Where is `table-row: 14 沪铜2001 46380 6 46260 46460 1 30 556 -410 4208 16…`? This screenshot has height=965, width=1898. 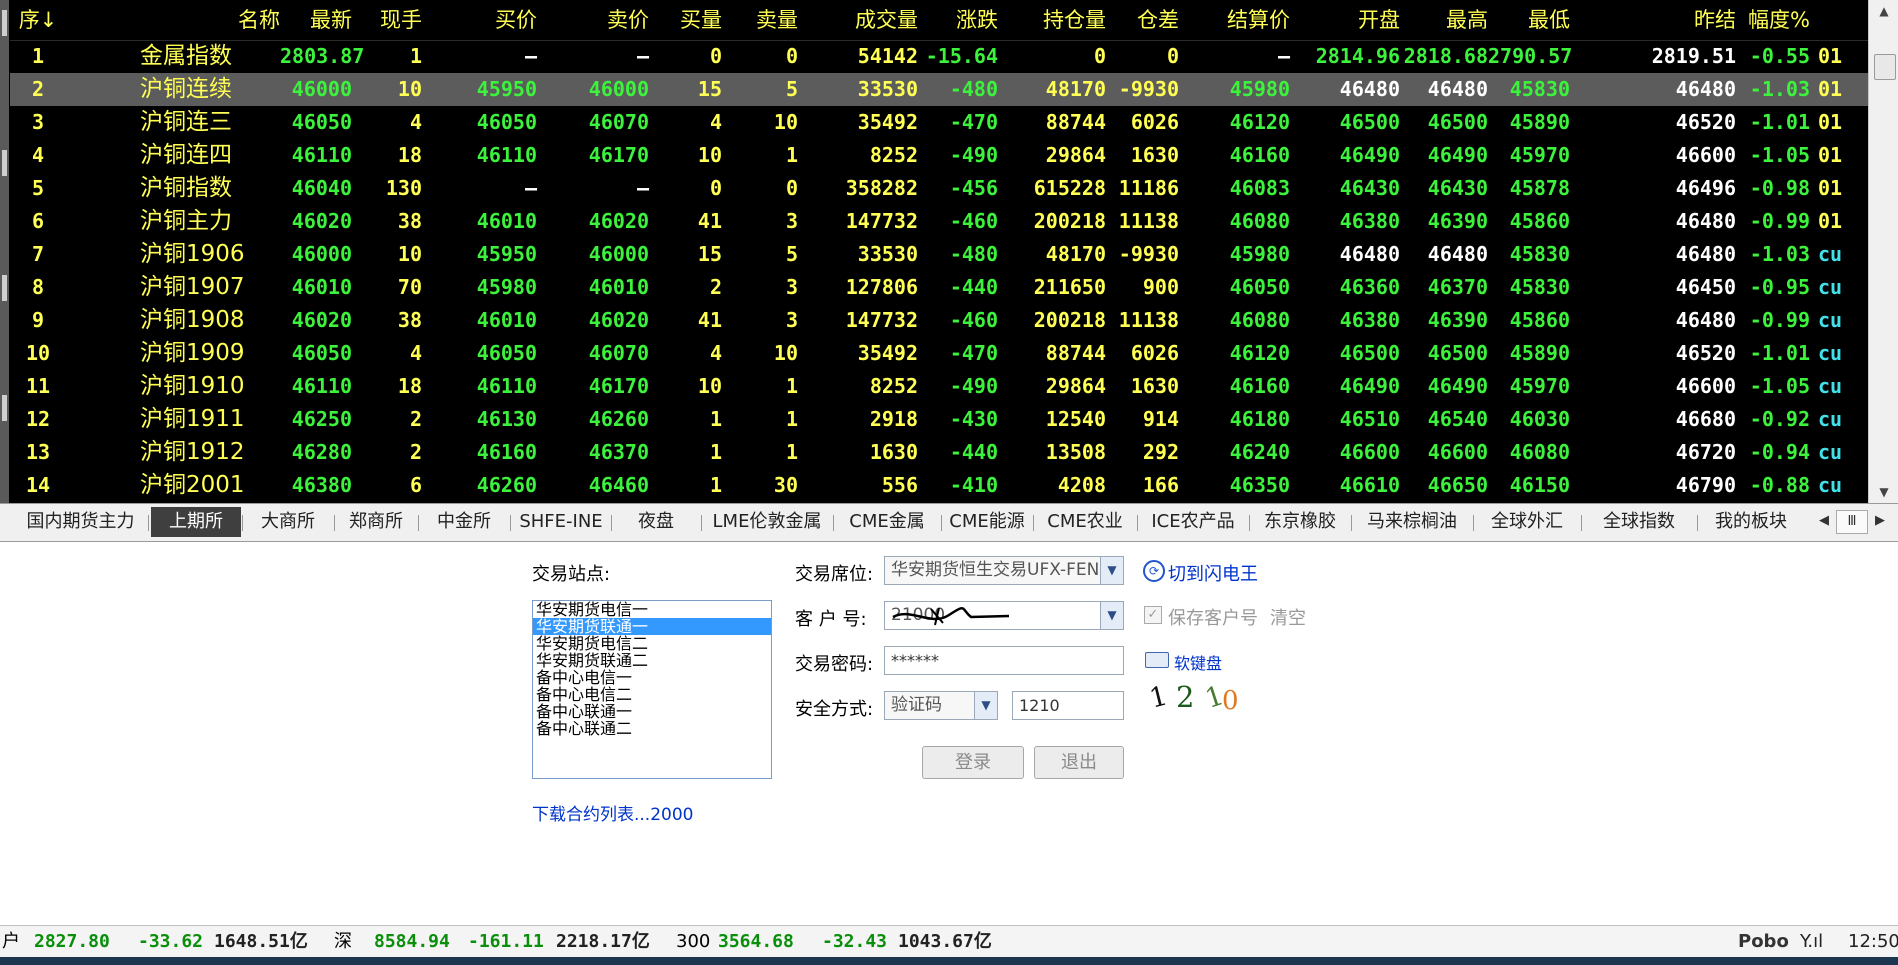
table-row: 14 沪铜2001 46380 6 46260 46460 1 30 556 -410 4208 16… is located at coordinates (939, 485).